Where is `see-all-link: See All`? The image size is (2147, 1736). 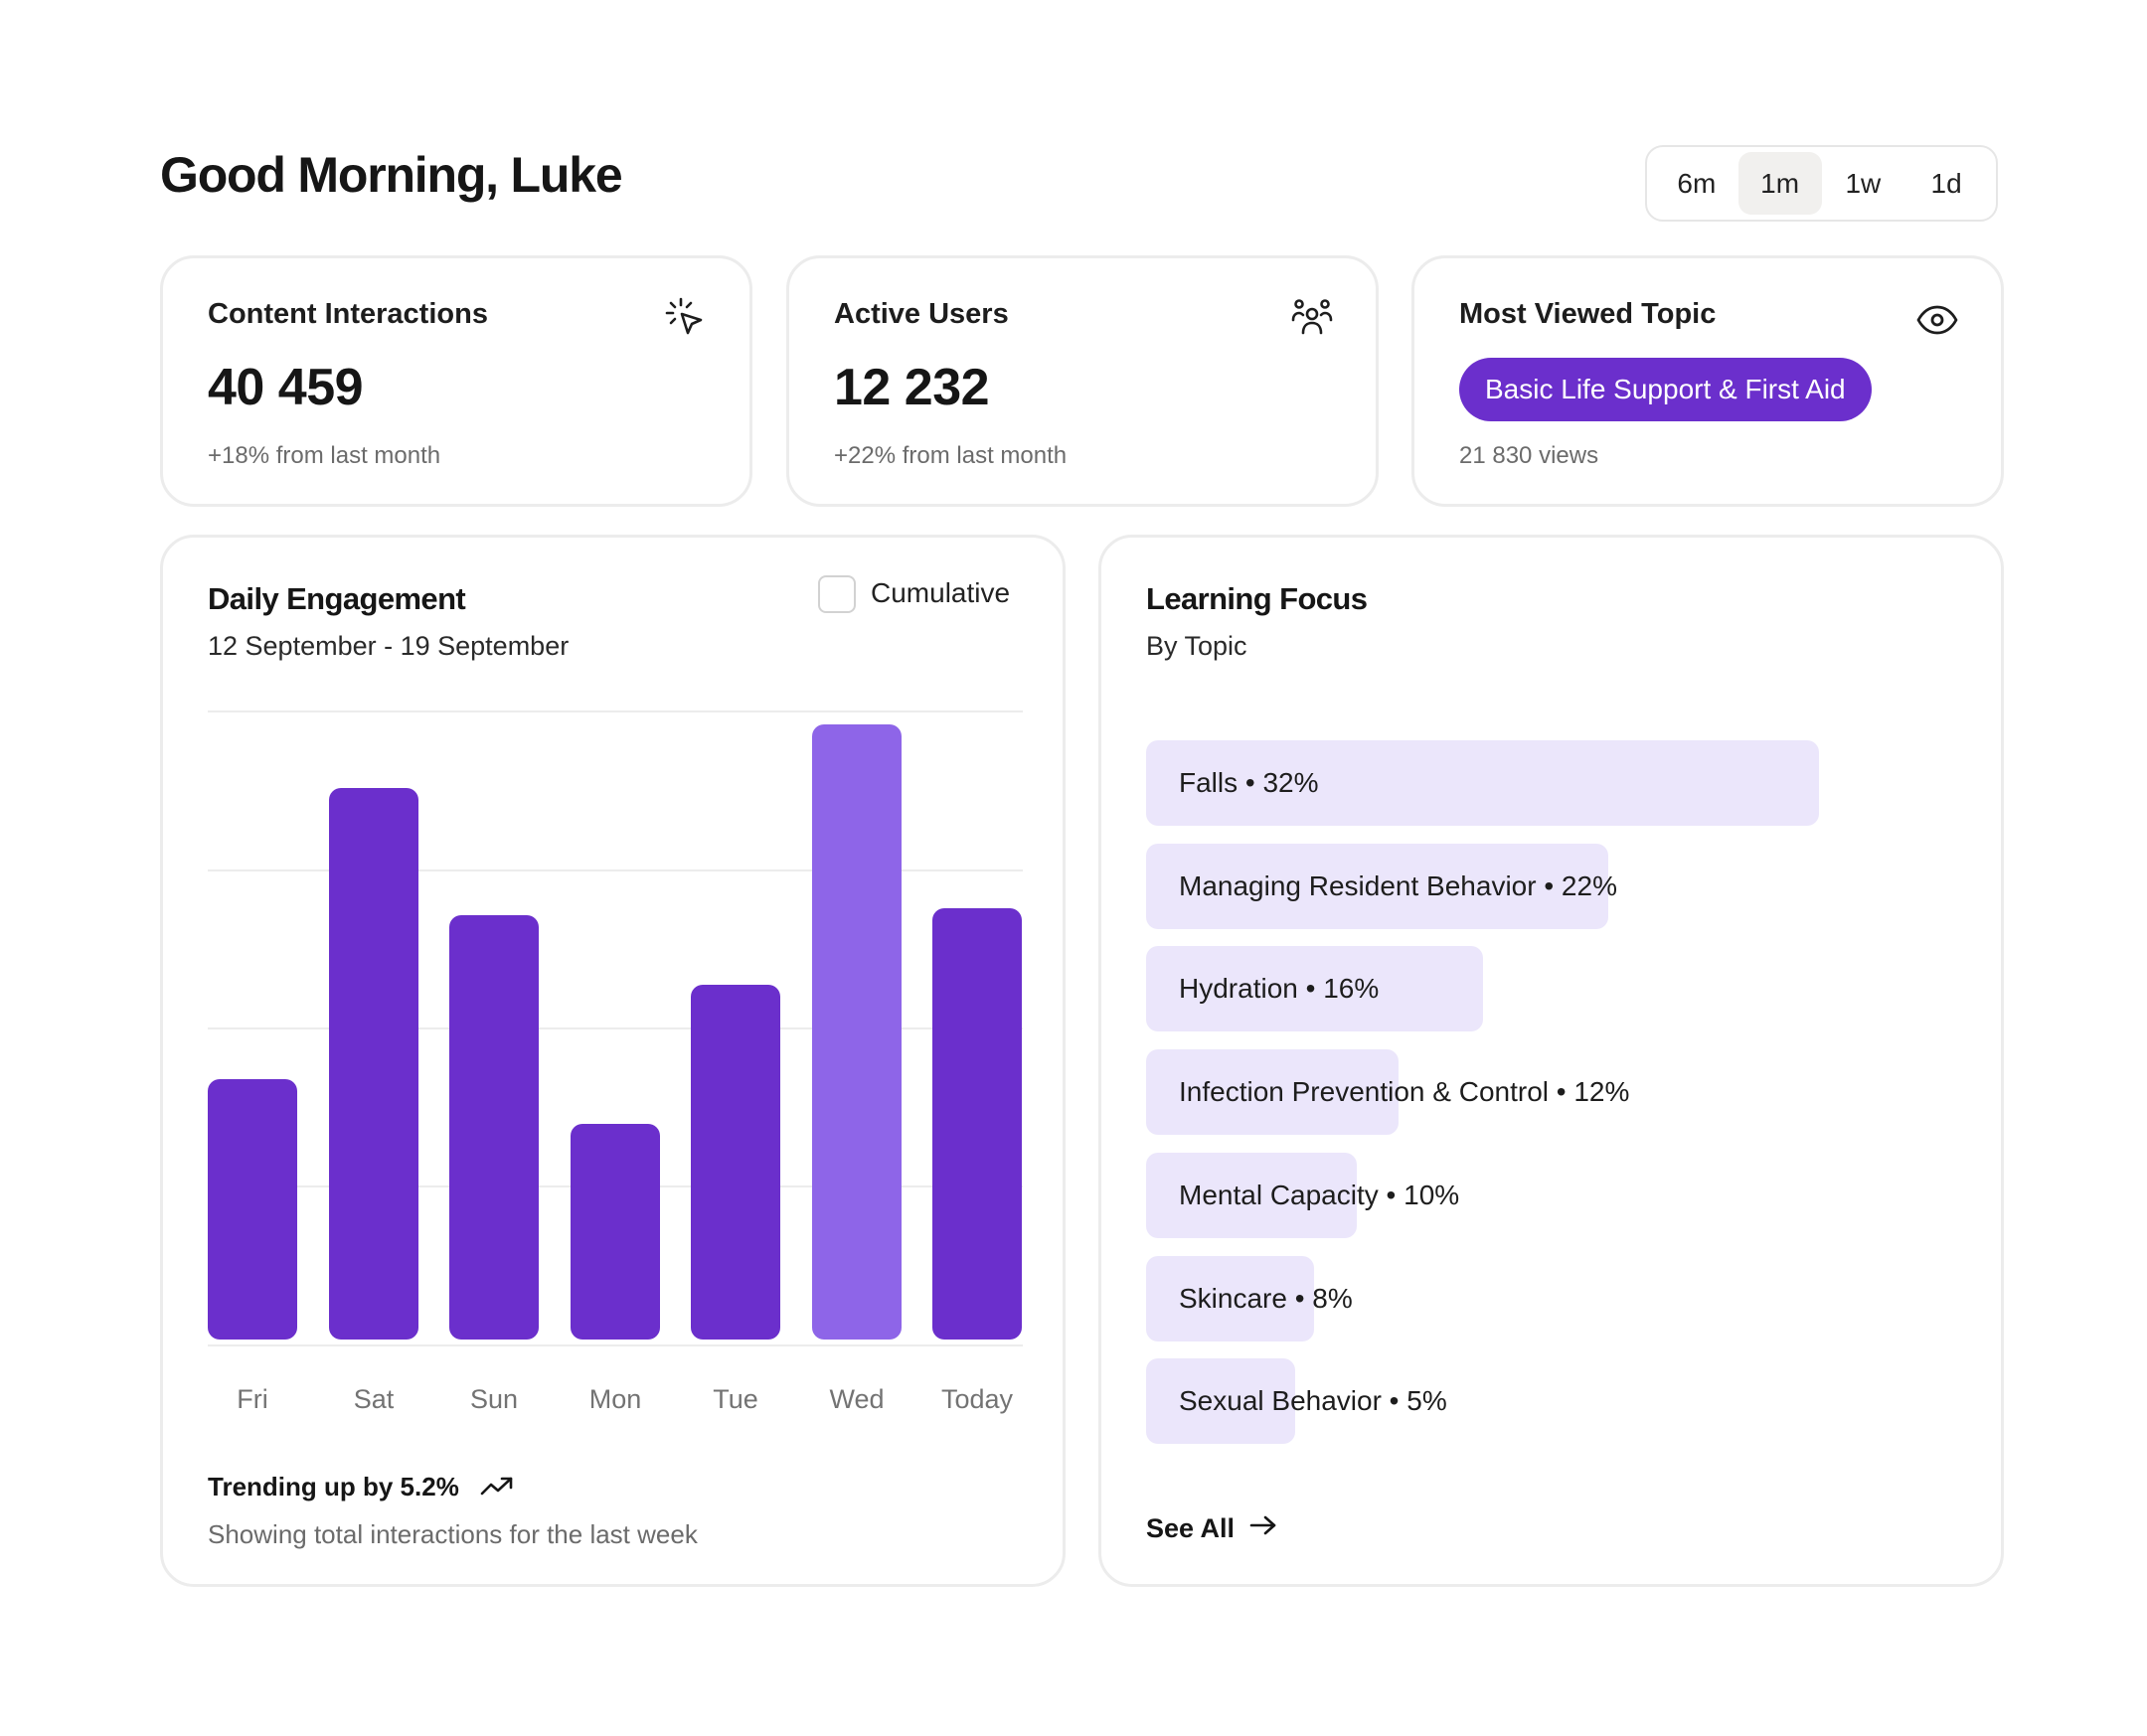 see-all-link: See All is located at coordinates (1212, 1528).